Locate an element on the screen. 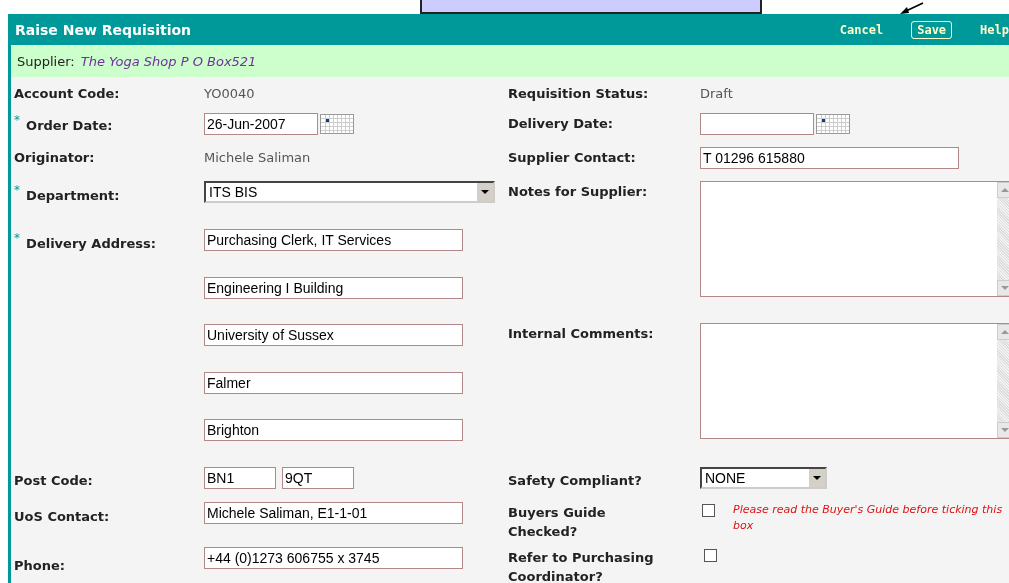 This screenshot has height=583, width=1009. field-label: Account Code: is located at coordinates (67, 93).